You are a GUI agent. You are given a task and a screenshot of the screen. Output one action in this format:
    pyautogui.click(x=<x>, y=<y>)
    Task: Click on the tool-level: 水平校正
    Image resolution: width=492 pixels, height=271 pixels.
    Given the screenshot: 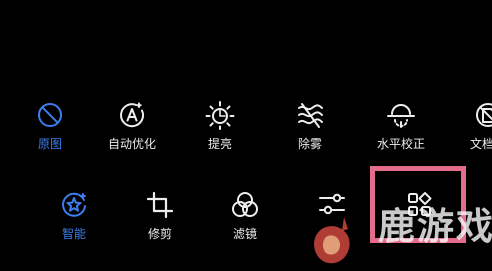 What is the action you would take?
    pyautogui.click(x=401, y=125)
    